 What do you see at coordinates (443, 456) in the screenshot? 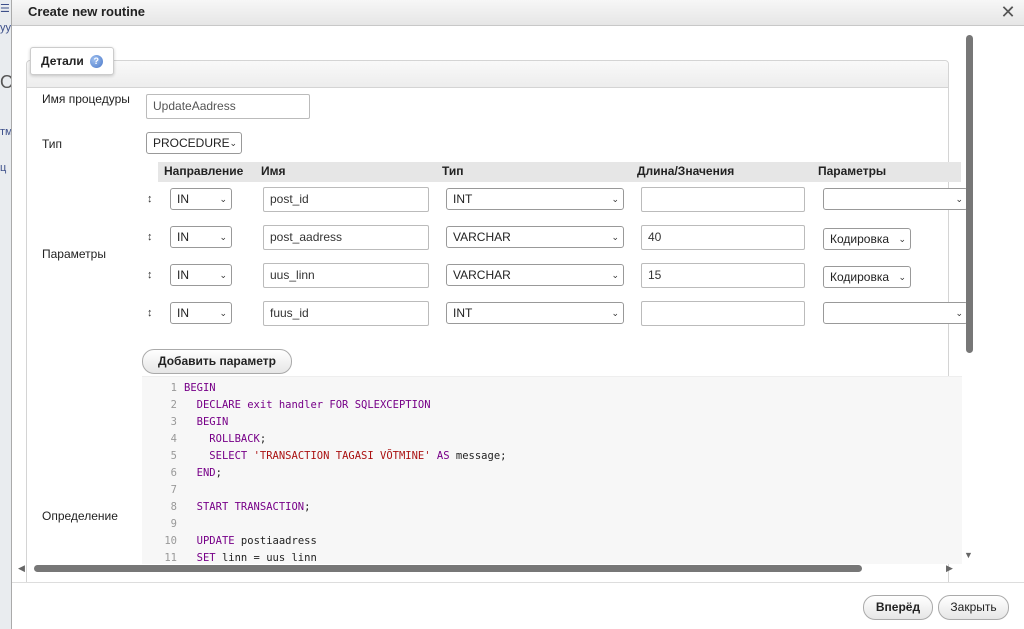
I see `code-keyword: AS` at bounding box center [443, 456].